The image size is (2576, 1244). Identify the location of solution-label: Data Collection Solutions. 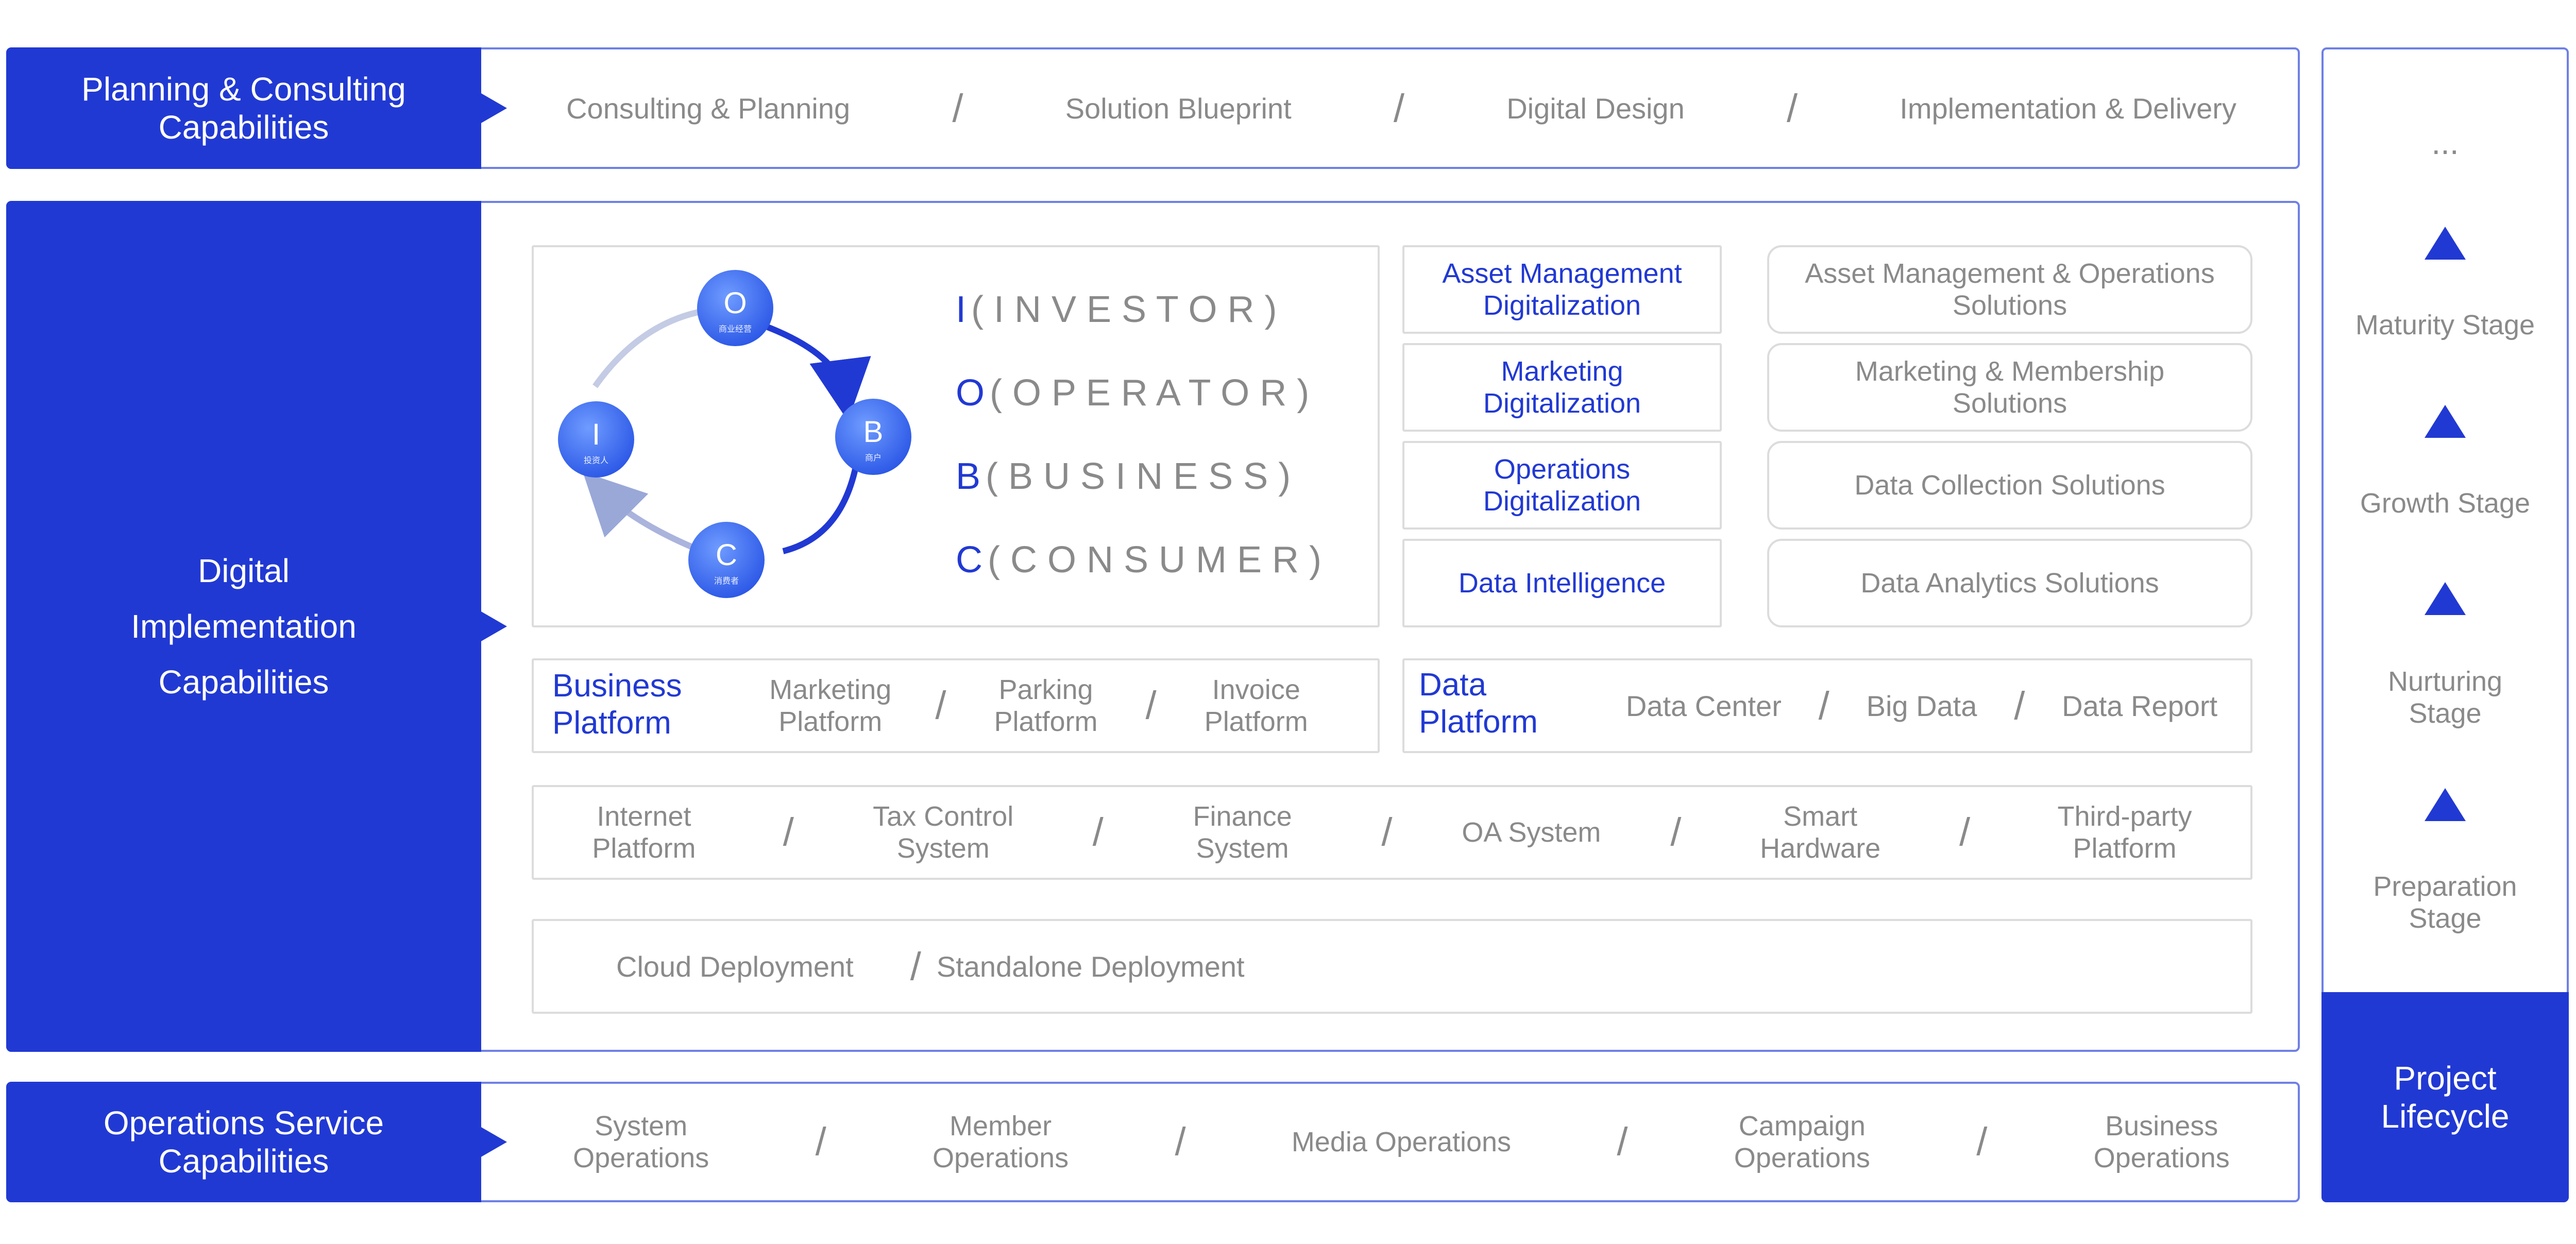
(2010, 485).